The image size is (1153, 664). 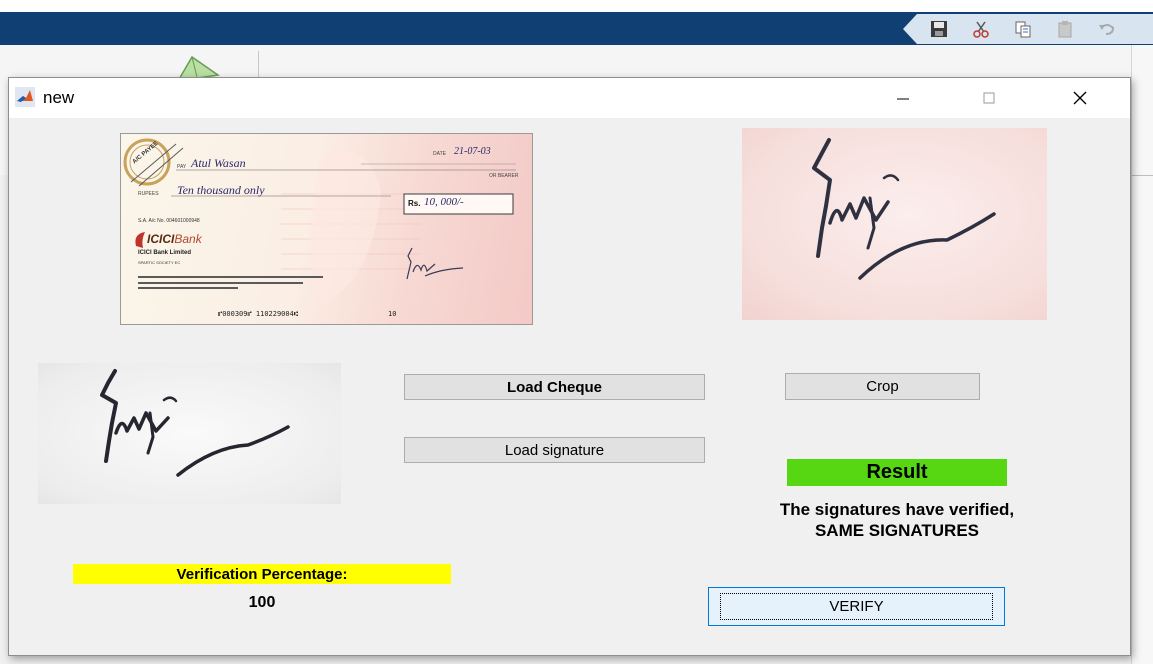 I want to click on bank-logo-text: ICICI, so click(x=161, y=239).